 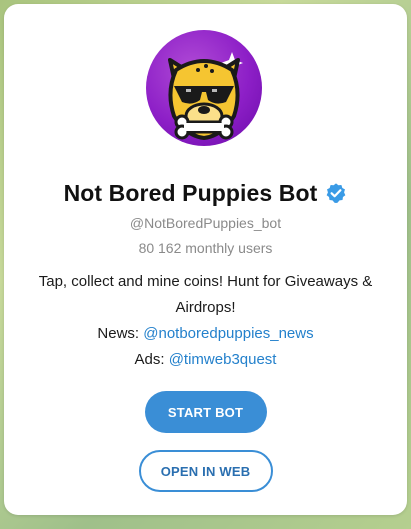 What do you see at coordinates (205, 223) in the screenshot?
I see `bot-username: @NotBoredPuppies_bot` at bounding box center [205, 223].